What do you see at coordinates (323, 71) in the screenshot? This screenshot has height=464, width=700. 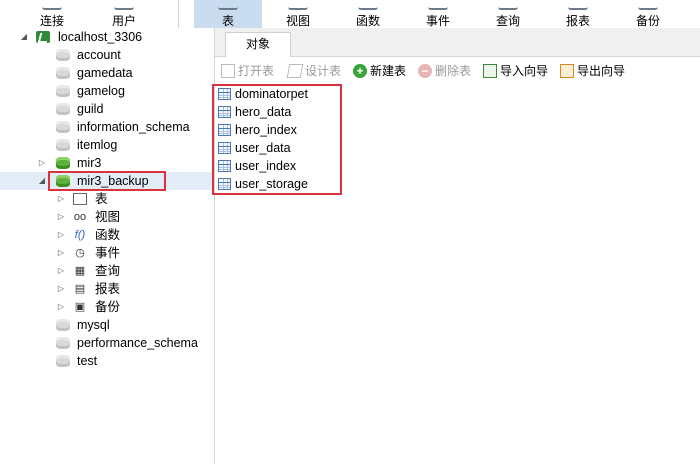 I see `design-table-label: 设计表` at bounding box center [323, 71].